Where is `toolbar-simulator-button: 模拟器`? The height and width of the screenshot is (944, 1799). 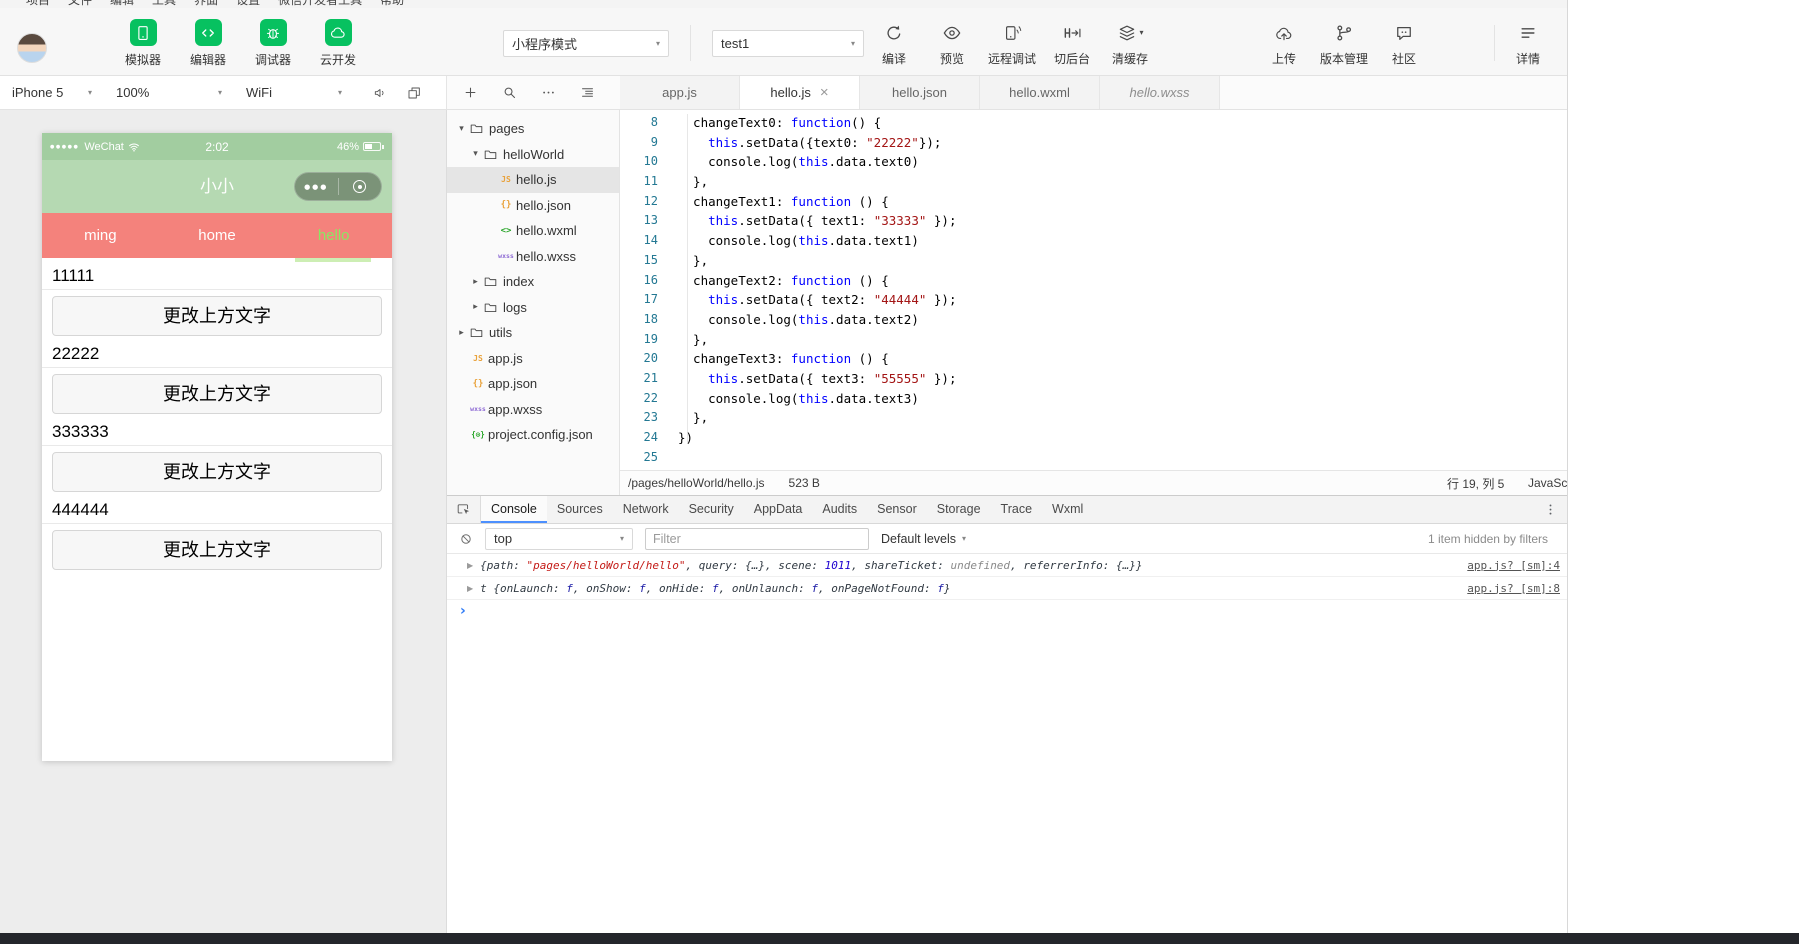 toolbar-simulator-button: 模拟器 is located at coordinates (143, 43).